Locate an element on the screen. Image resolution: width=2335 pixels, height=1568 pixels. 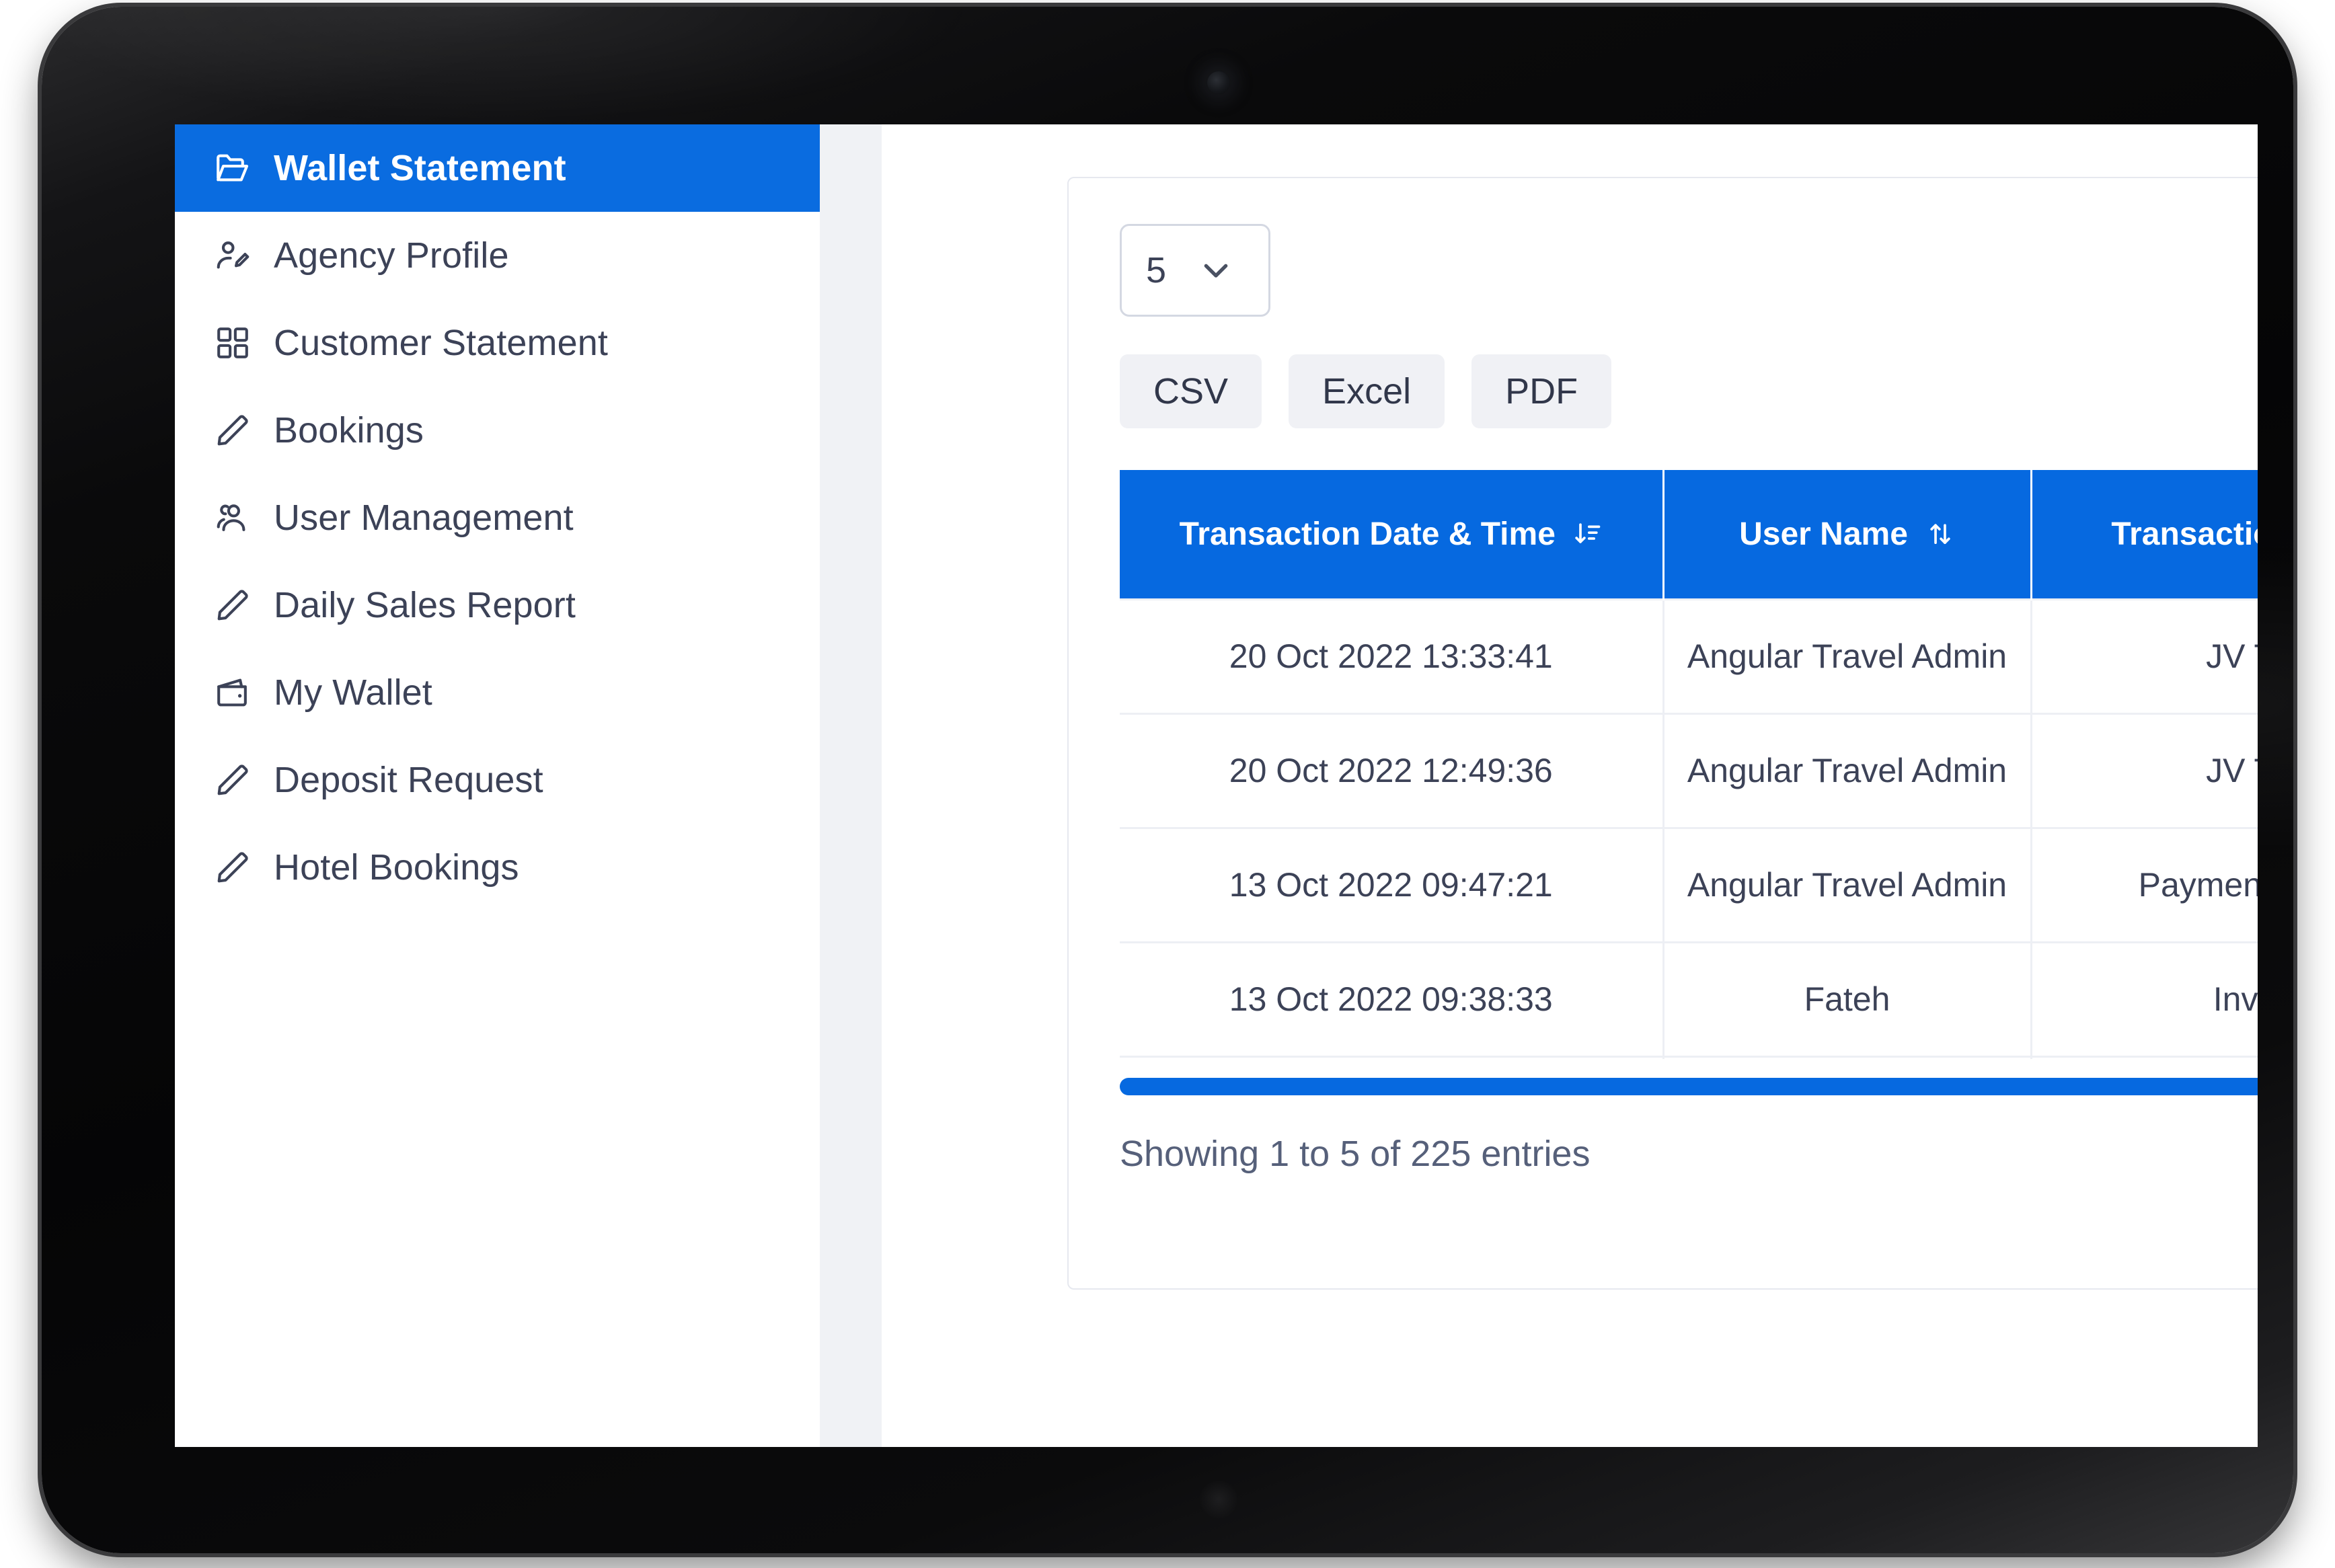
sidebar-item-wallet-statement: Wallet Statement is located at coordinates (497, 168).